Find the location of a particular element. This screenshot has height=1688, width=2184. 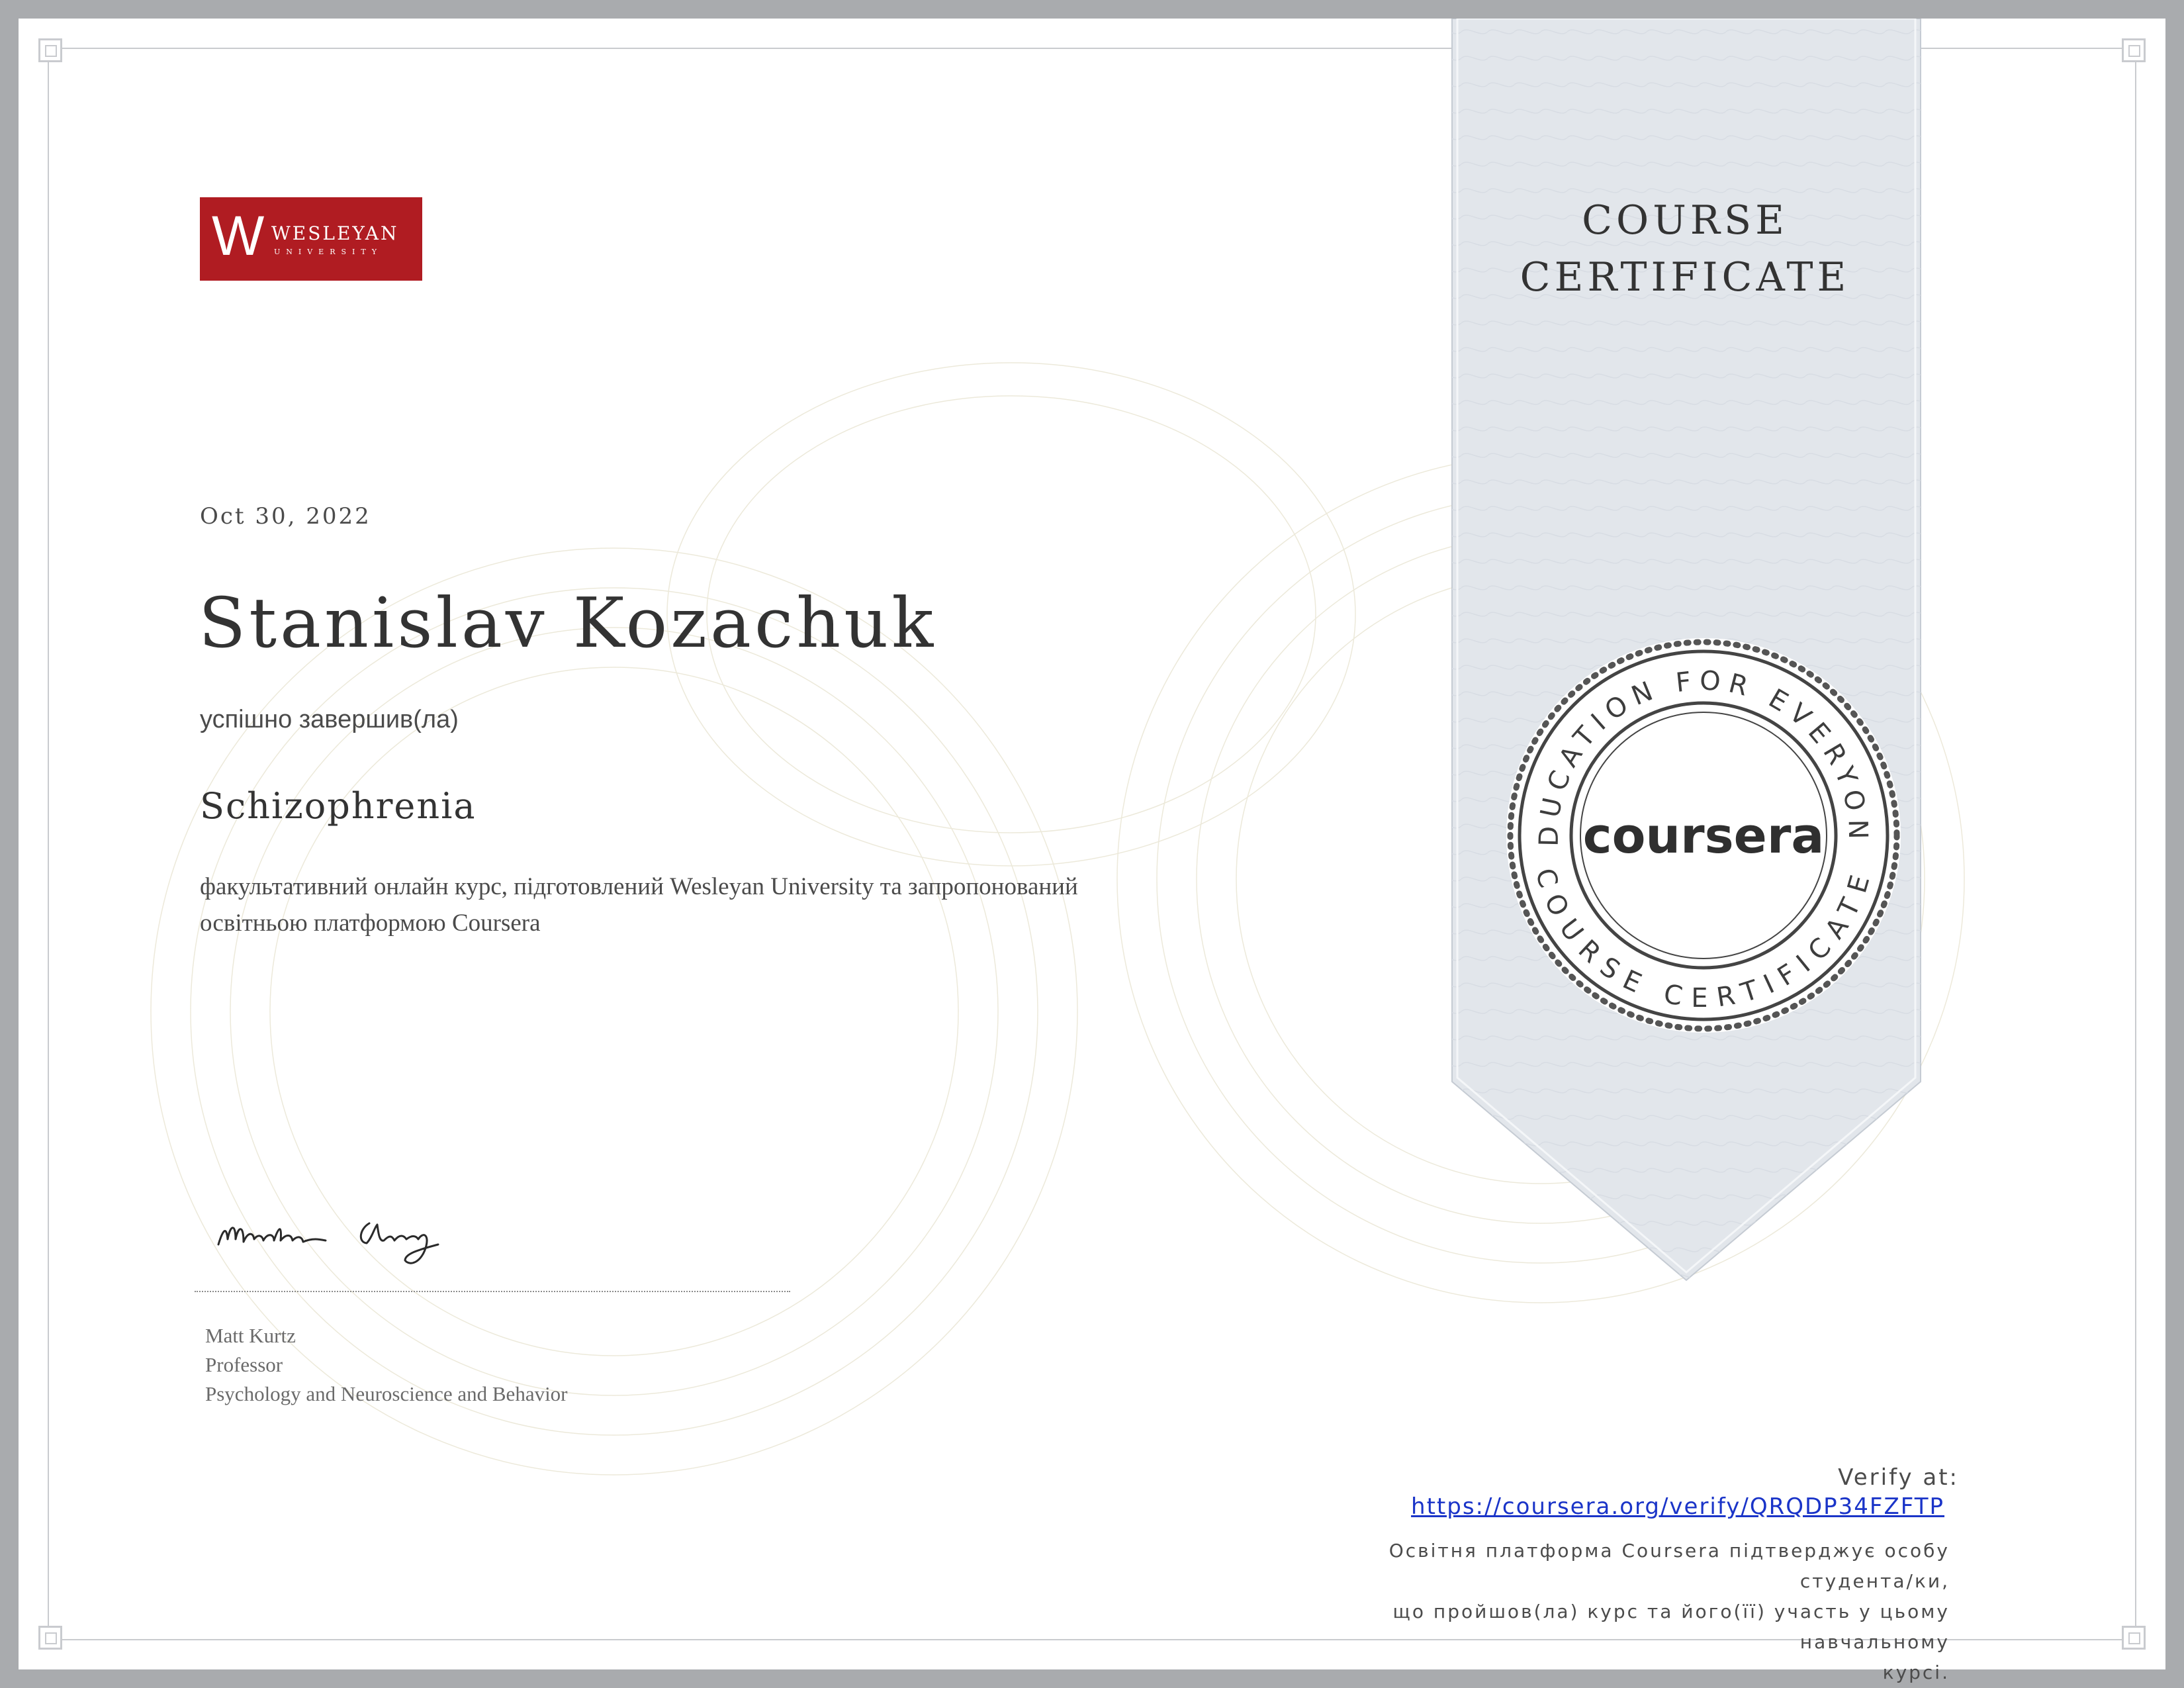

logo-letter: W is located at coordinates (239, 236).